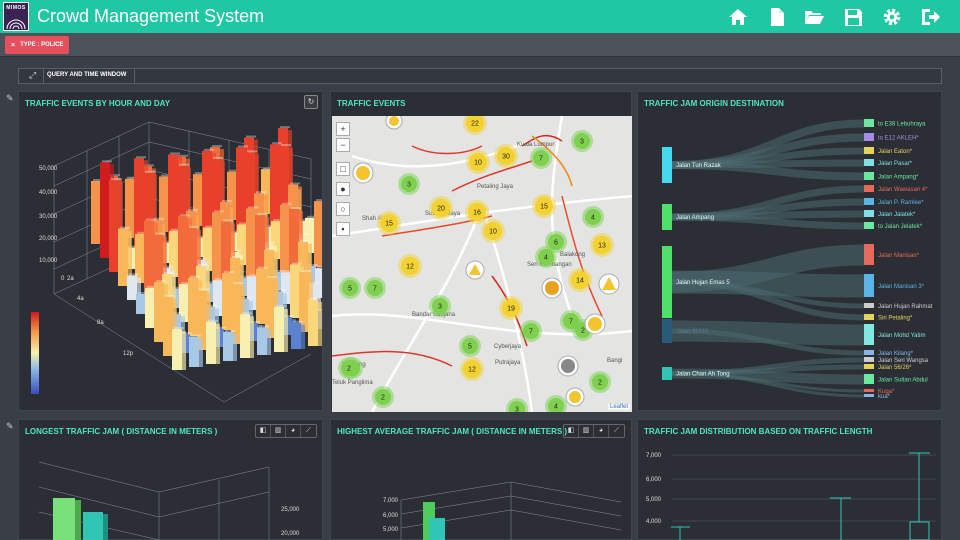 This screenshot has height=540, width=960. What do you see at coordinates (343, 145) in the screenshot?
I see `zoom-out-button: −` at bounding box center [343, 145].